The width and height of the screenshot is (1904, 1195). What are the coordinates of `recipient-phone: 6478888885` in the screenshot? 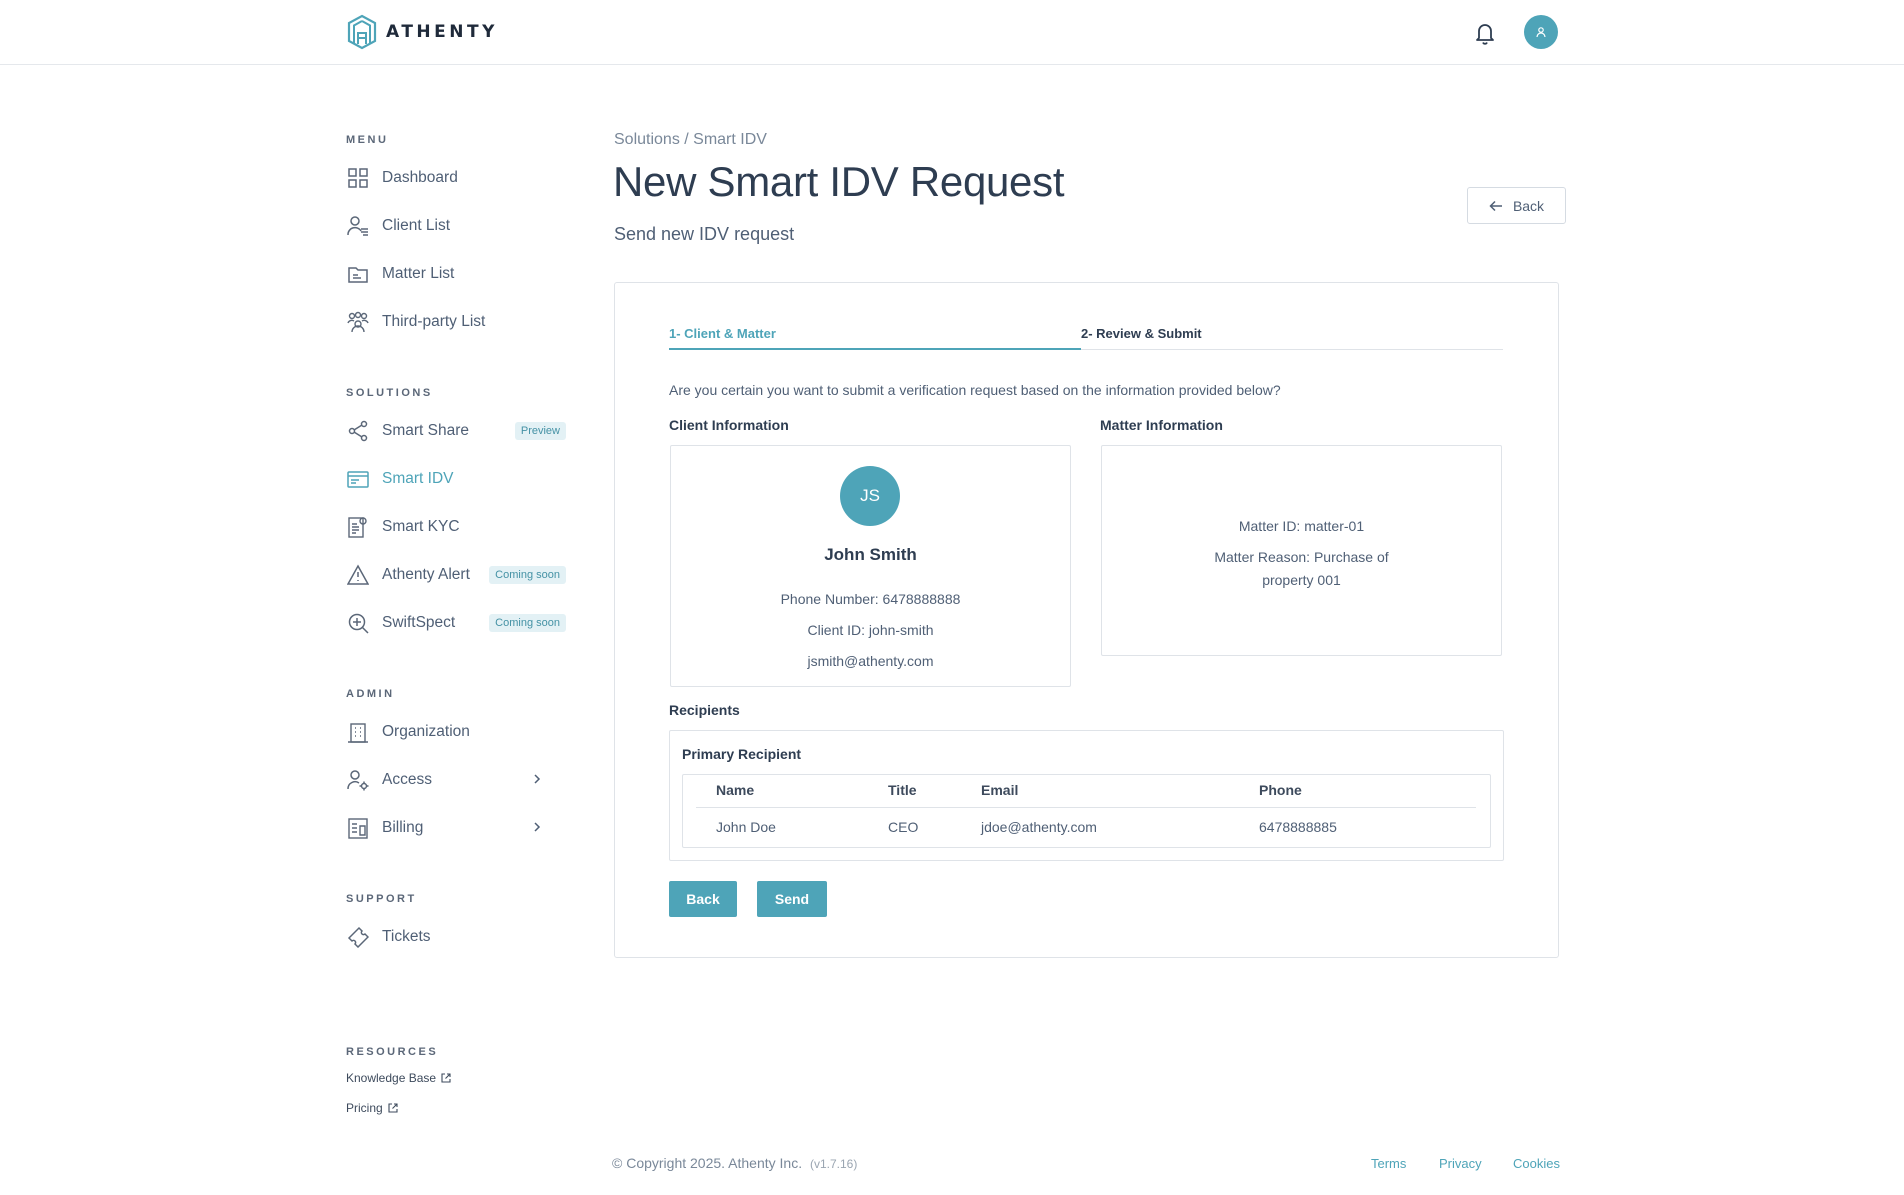 It's located at (1298, 827).